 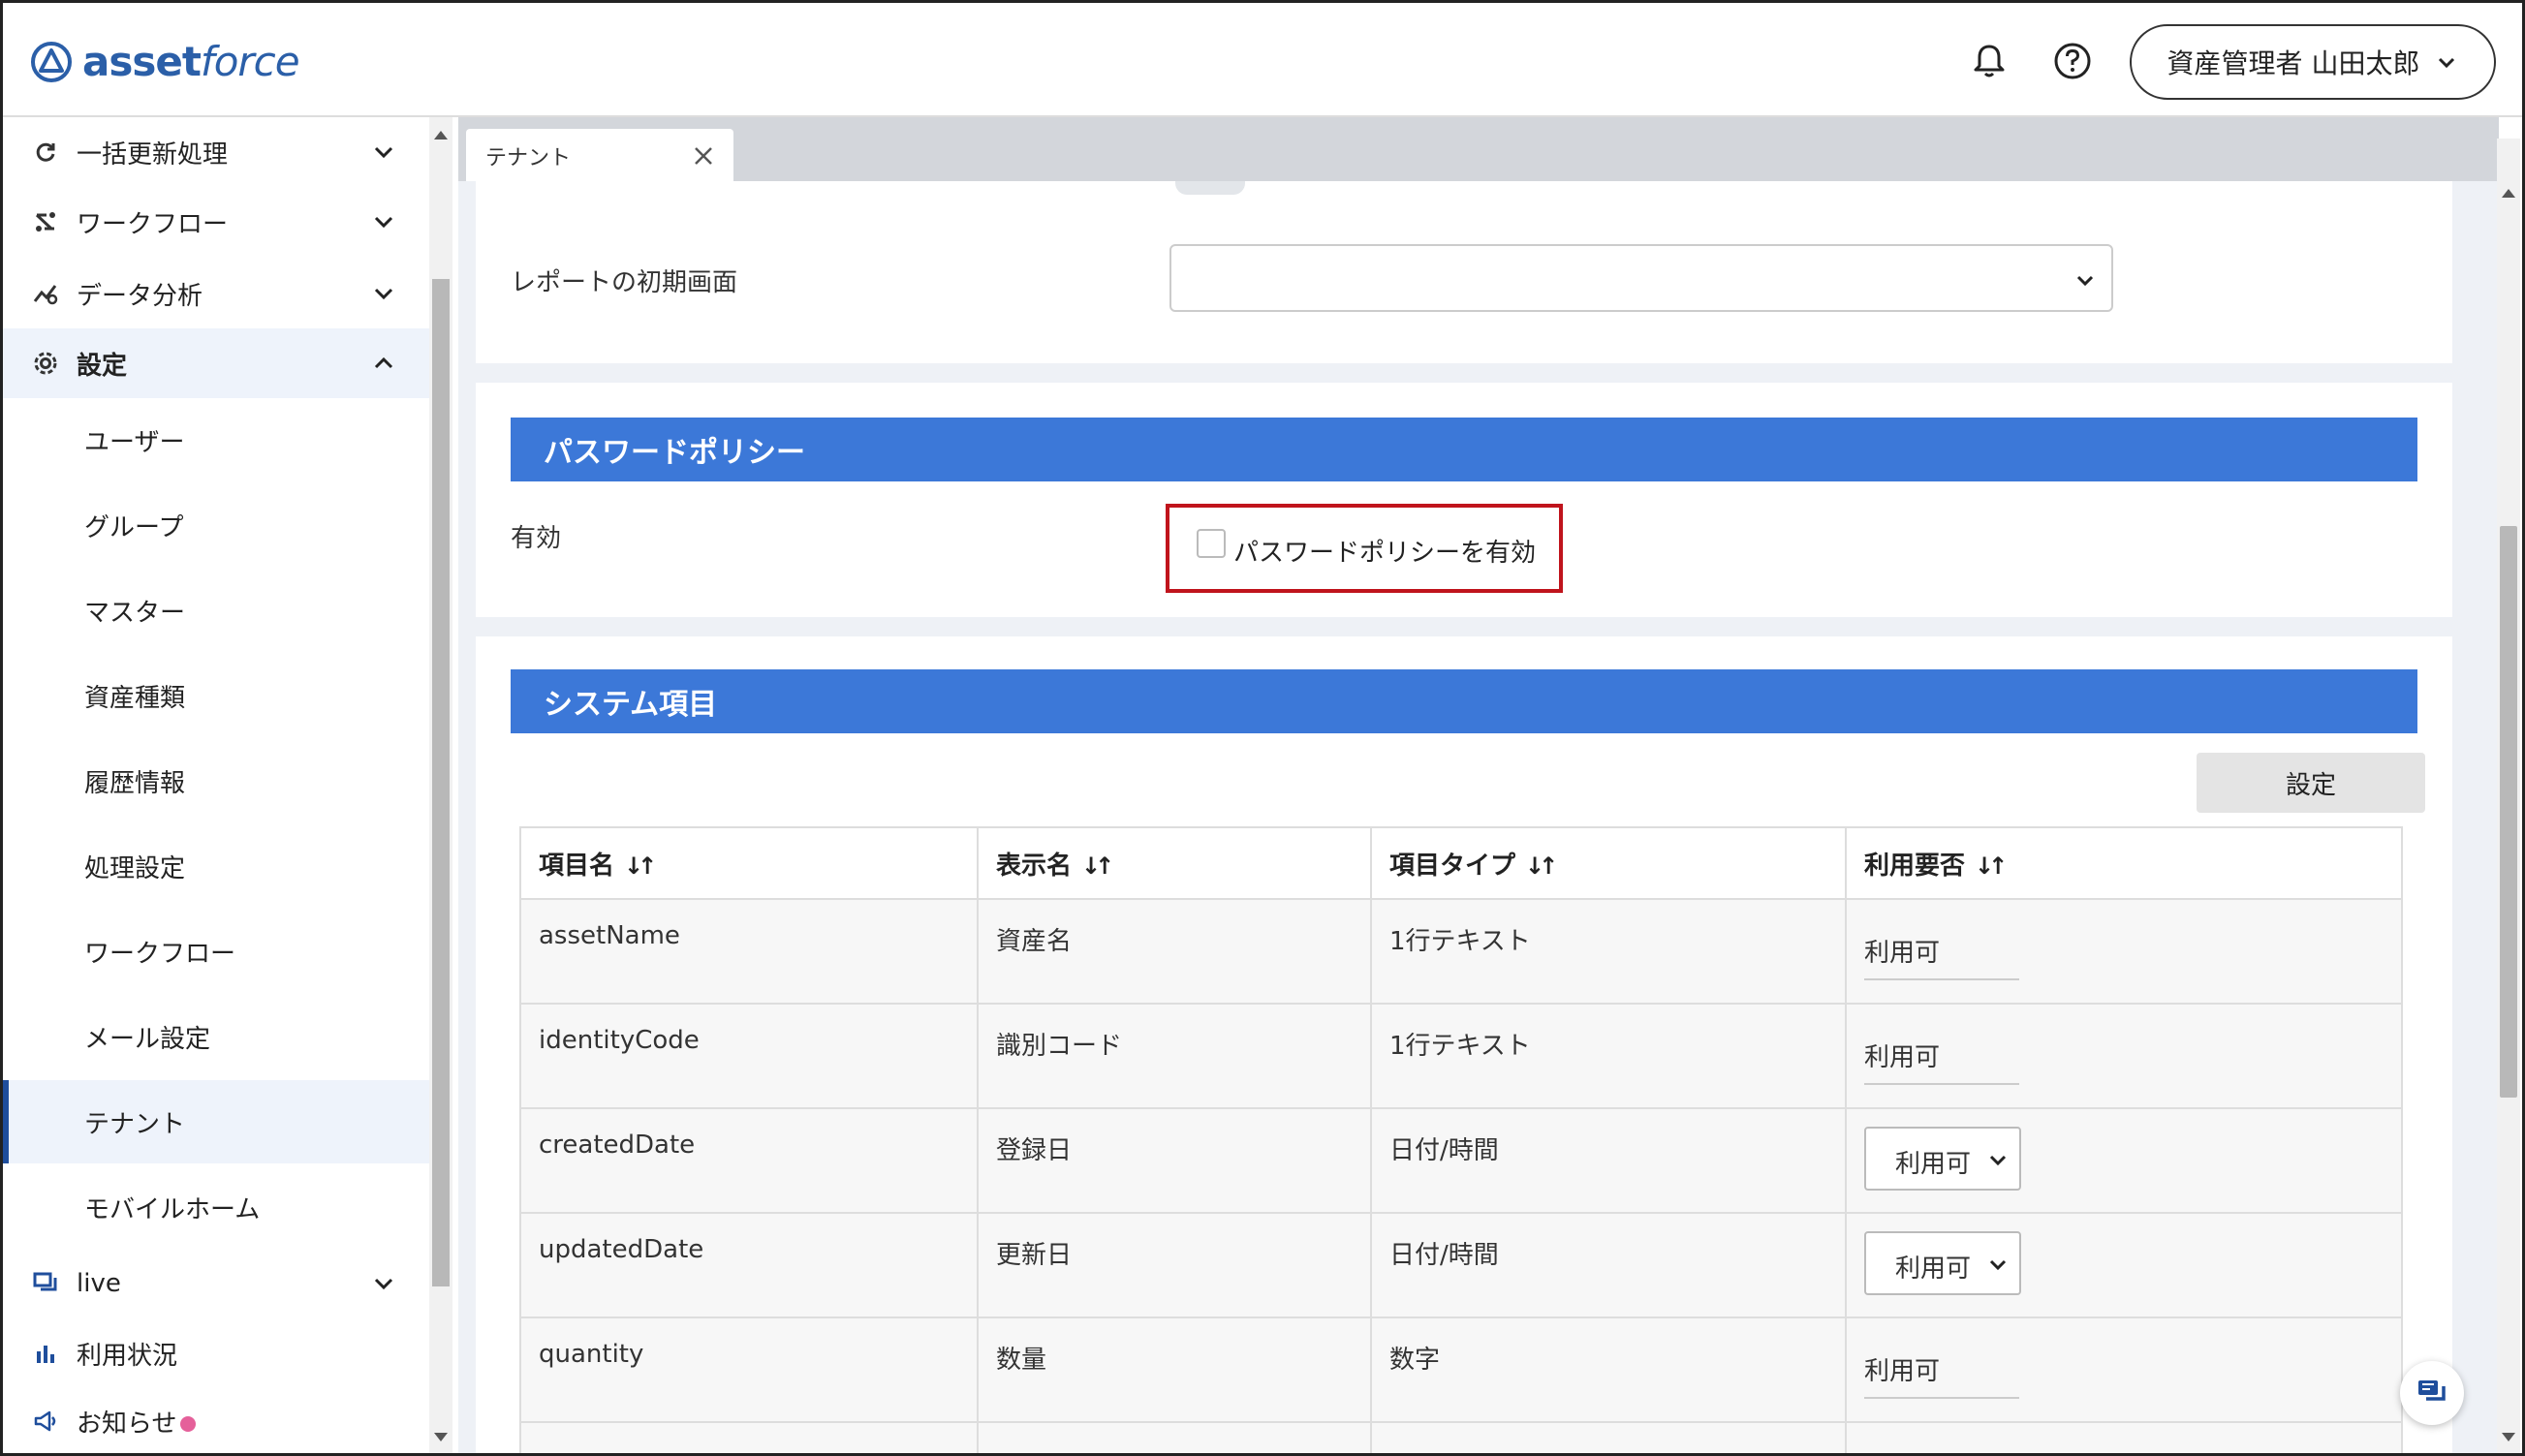 I want to click on main-scrollbar-thumb, so click(x=2508, y=812).